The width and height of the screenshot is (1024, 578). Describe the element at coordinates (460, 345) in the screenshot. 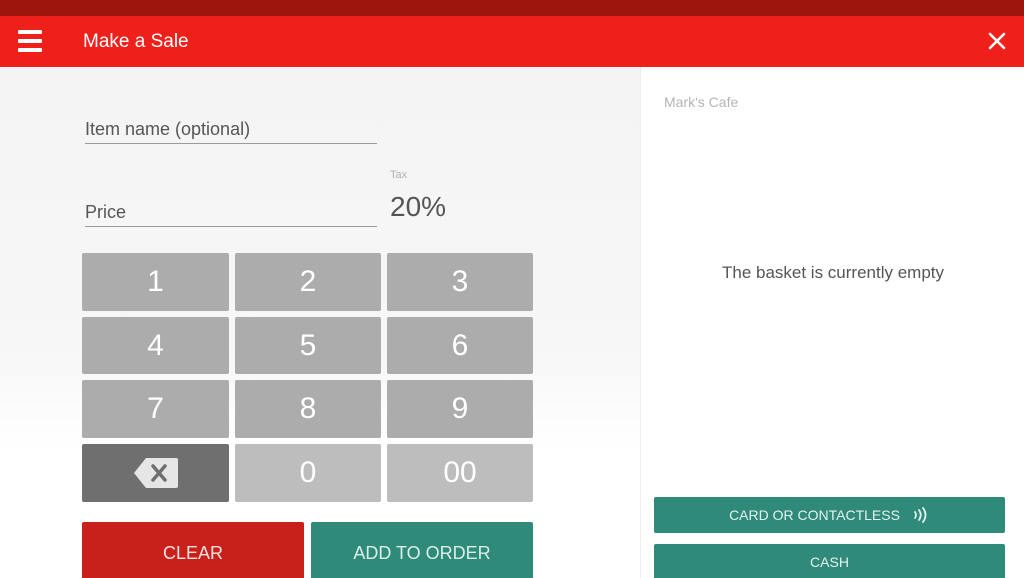

I see `key-6: 6` at that location.